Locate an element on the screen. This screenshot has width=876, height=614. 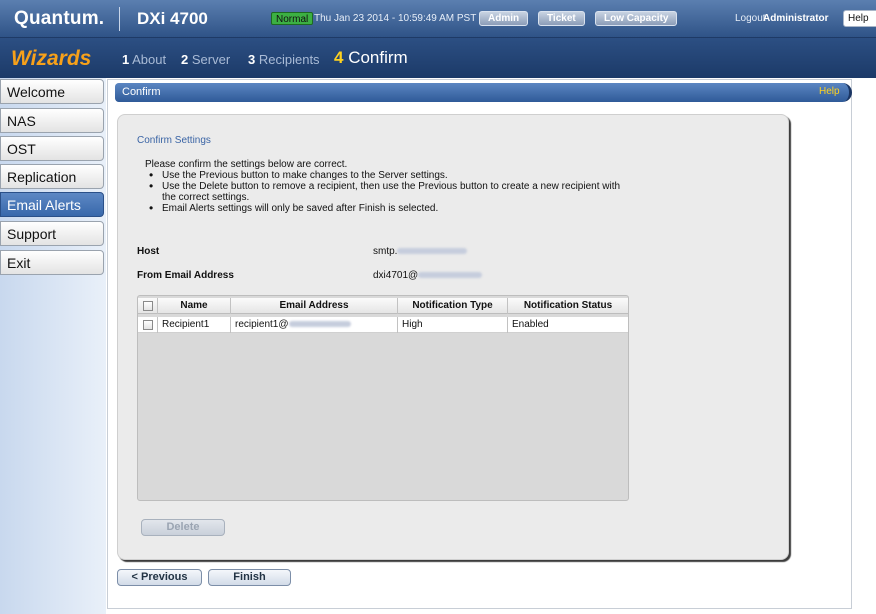
column-header-name: Name is located at coordinates (194, 306).